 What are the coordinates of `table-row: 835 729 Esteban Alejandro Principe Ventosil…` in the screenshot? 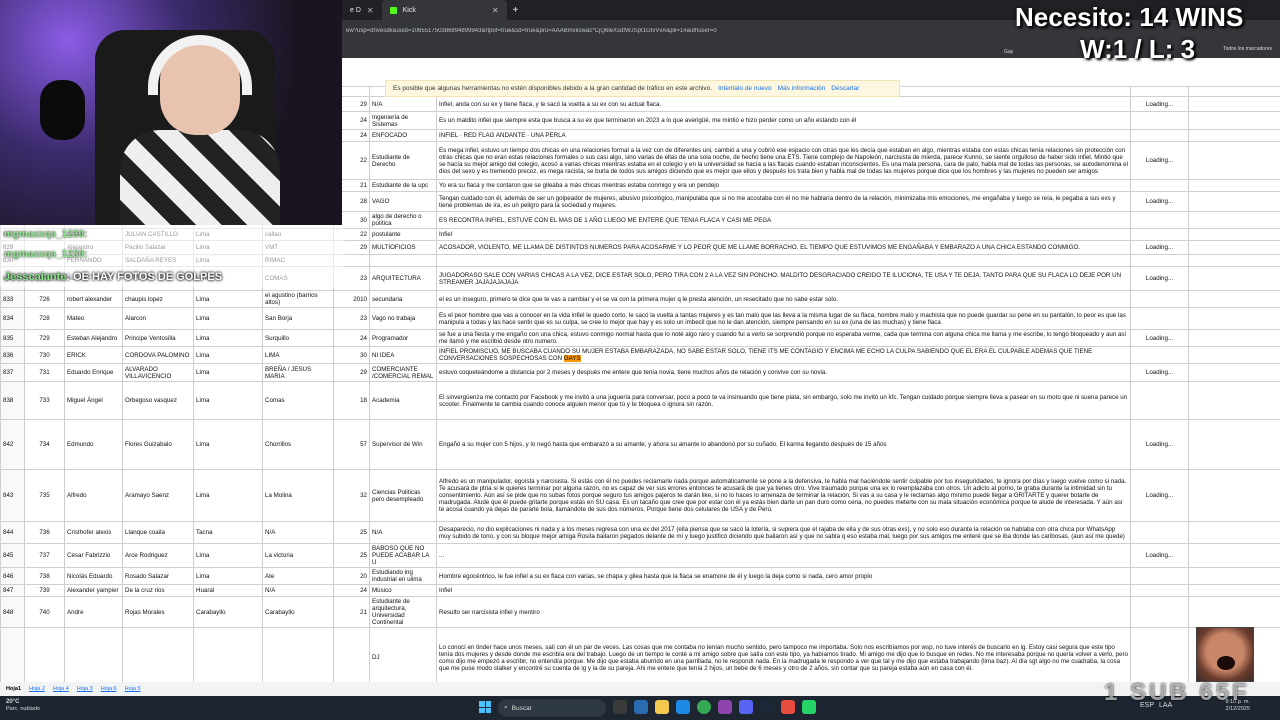 It's located at (640, 338).